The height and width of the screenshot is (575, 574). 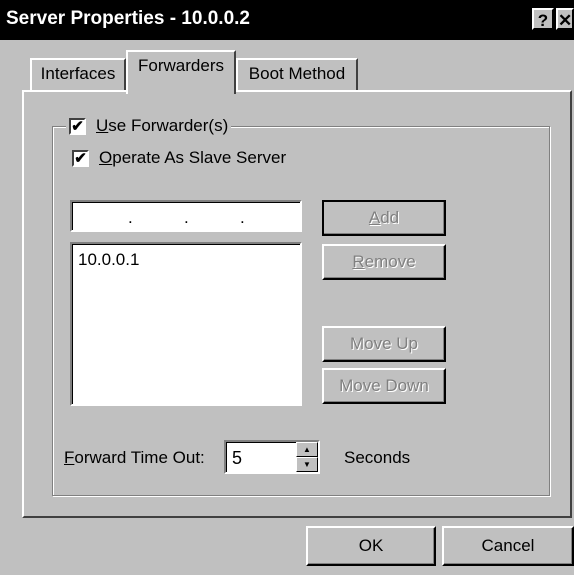 What do you see at coordinates (508, 546) in the screenshot?
I see `cancel-button: Cancel` at bounding box center [508, 546].